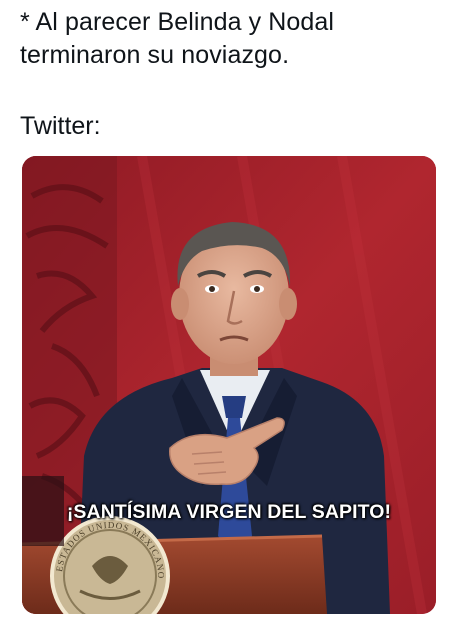 This screenshot has width=457, height=620. I want to click on tweet-subtext: Twitter:, so click(60, 126).